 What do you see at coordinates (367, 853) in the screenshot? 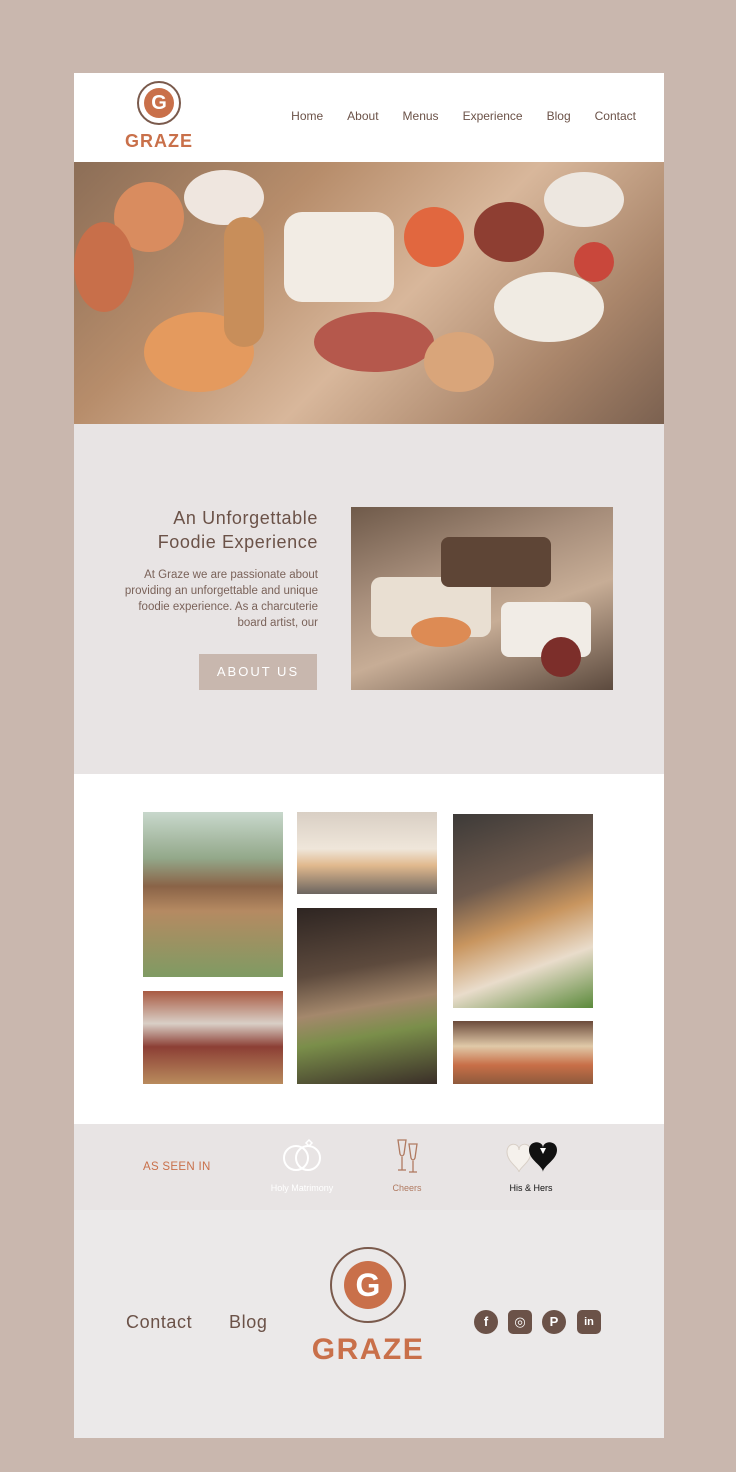
I see `gallery-photo-cones` at bounding box center [367, 853].